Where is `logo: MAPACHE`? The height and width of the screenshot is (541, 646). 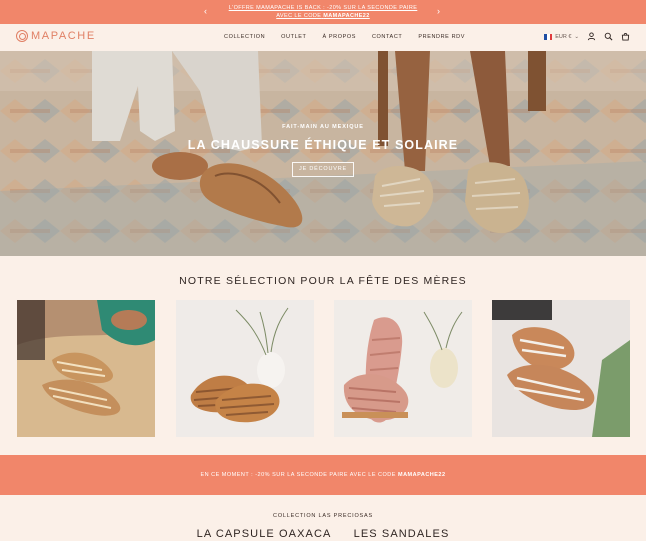
logo: MAPACHE is located at coordinates (56, 36).